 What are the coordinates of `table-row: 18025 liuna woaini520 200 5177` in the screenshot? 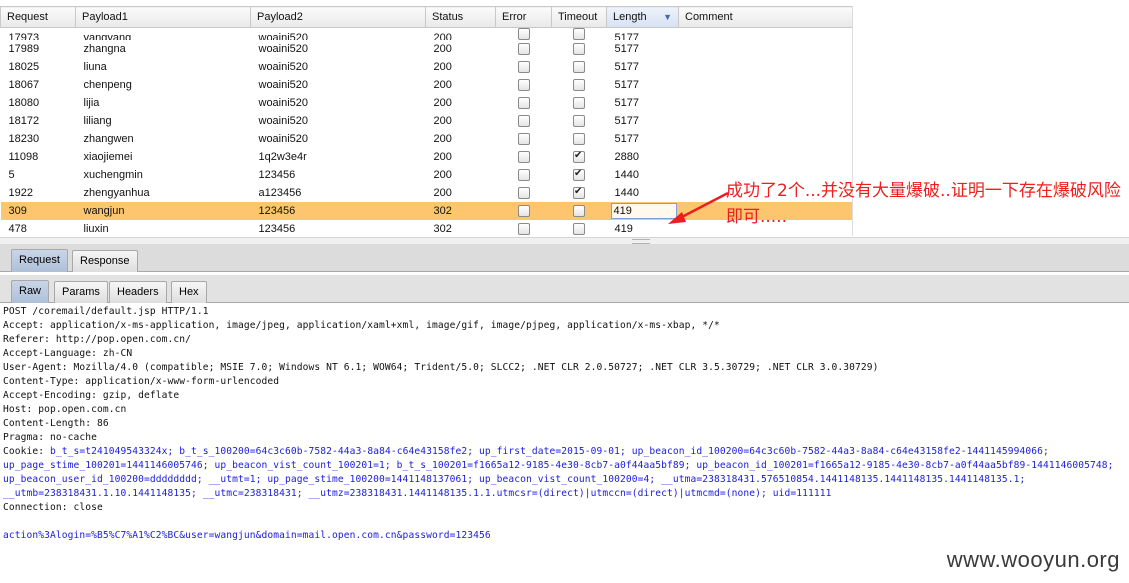 It's located at (427, 67).